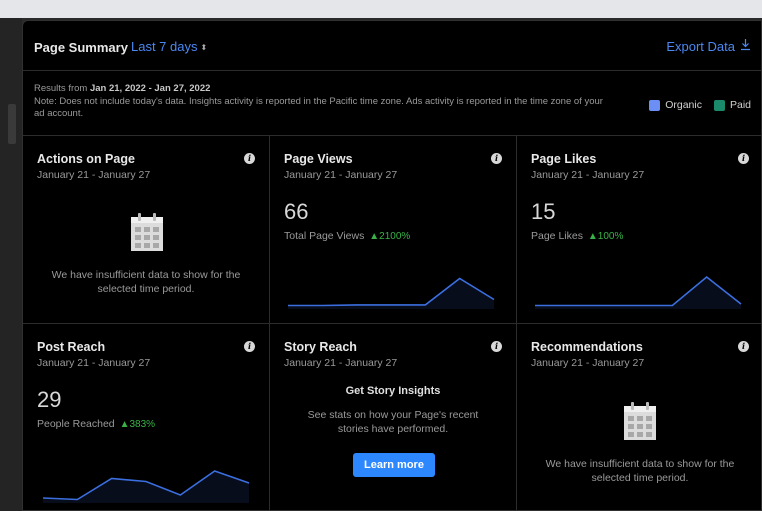  I want to click on legend: Organic Paid, so click(694, 105).